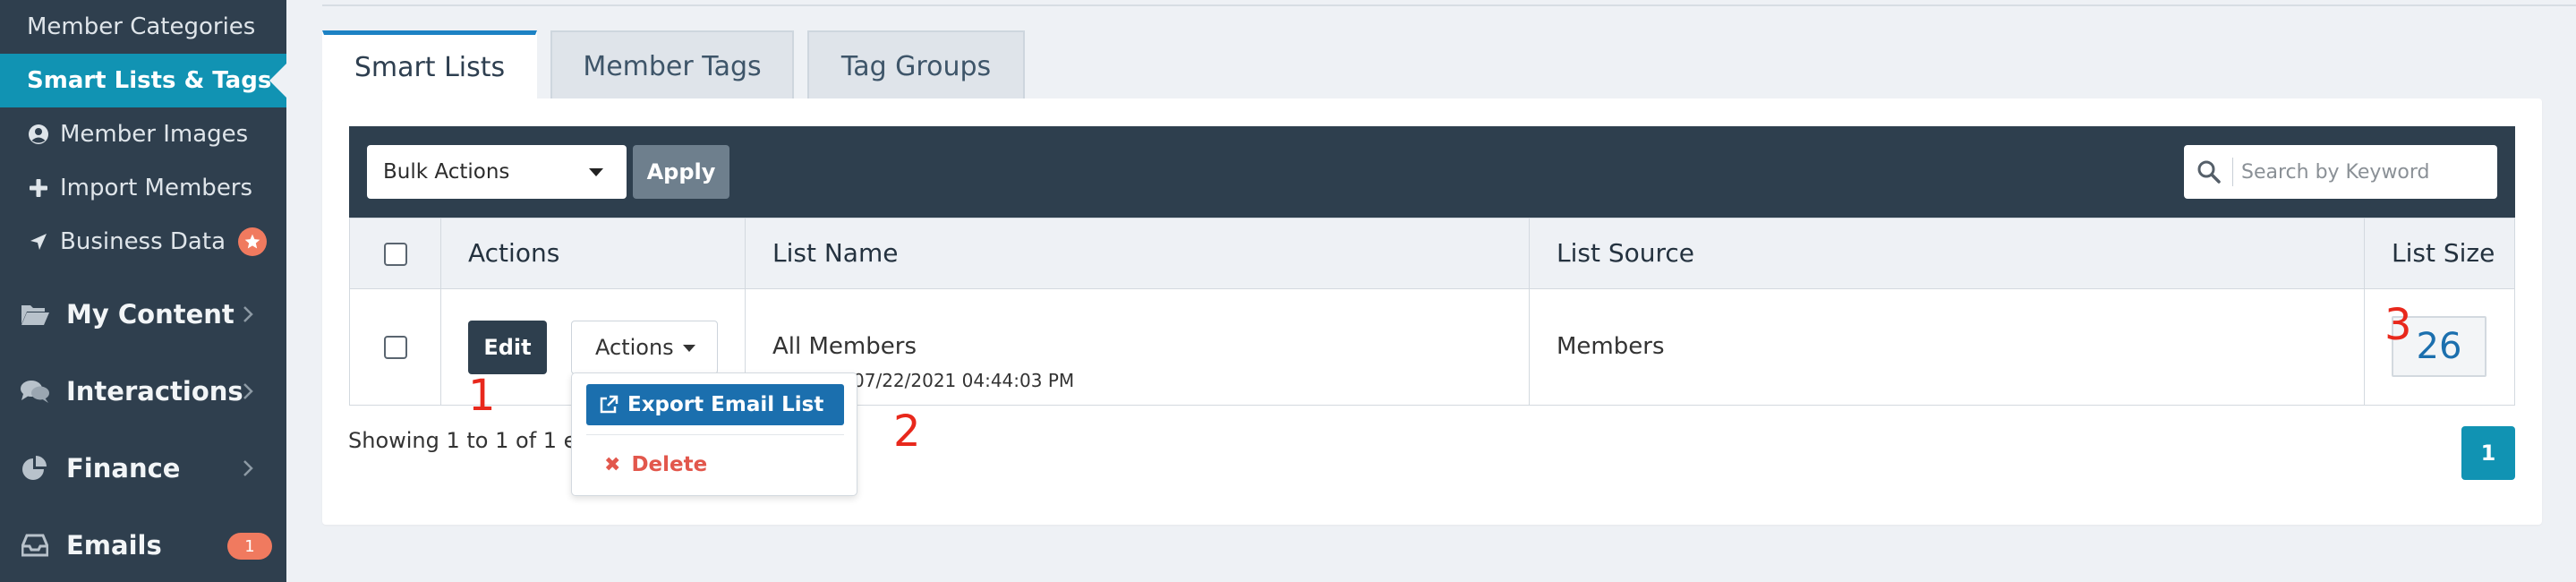  I want to click on row-actions-dropdown: Actions, so click(644, 347).